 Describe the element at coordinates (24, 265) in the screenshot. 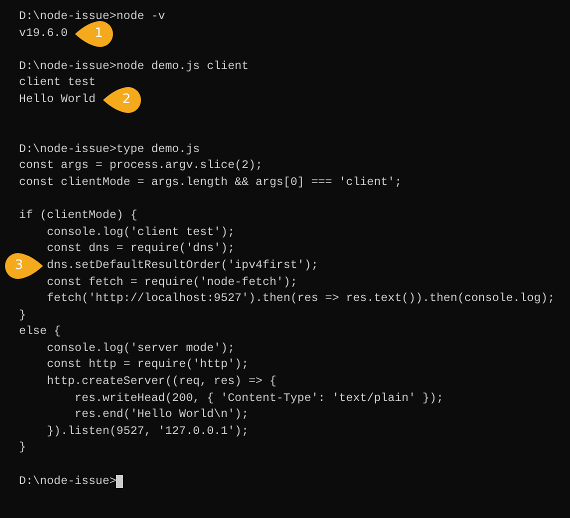

I see `callout-marker: 3` at that location.